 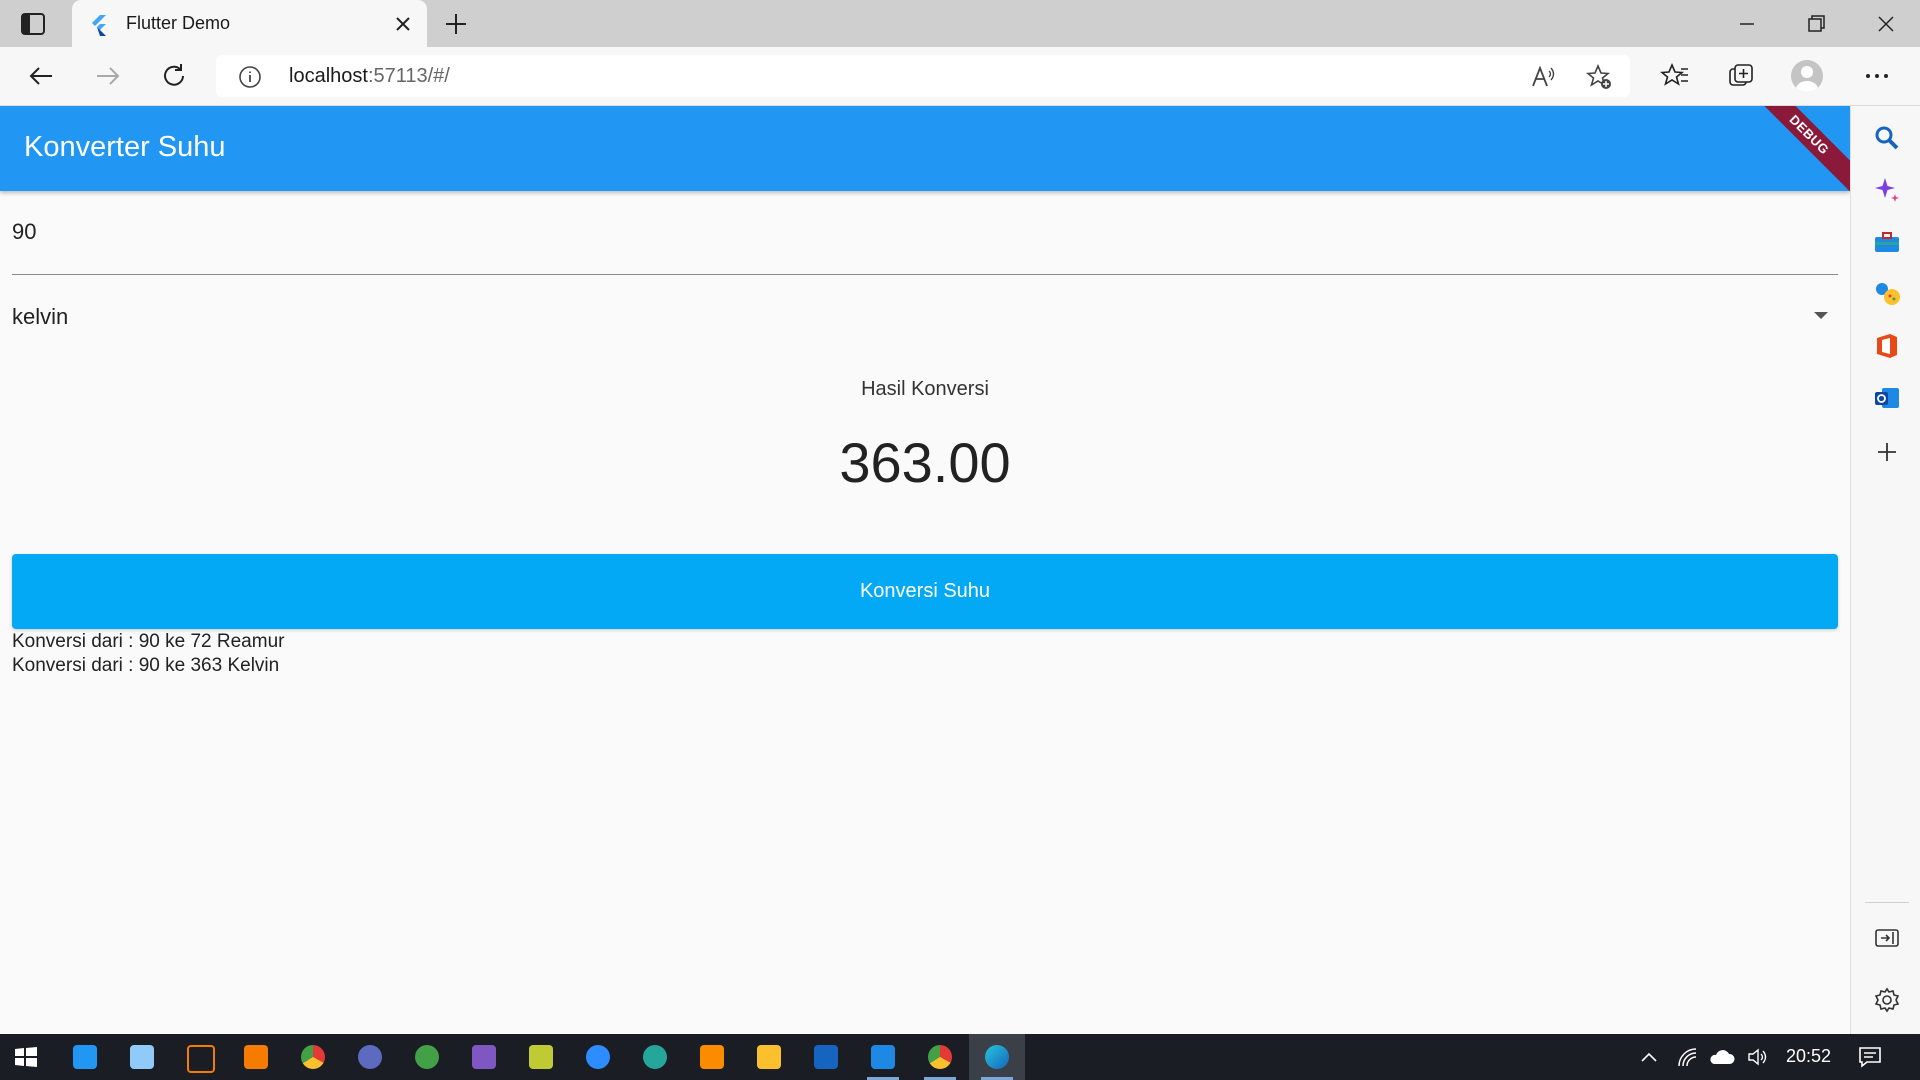 I want to click on taskbar-eclipse, so click(x=199, y=1057).